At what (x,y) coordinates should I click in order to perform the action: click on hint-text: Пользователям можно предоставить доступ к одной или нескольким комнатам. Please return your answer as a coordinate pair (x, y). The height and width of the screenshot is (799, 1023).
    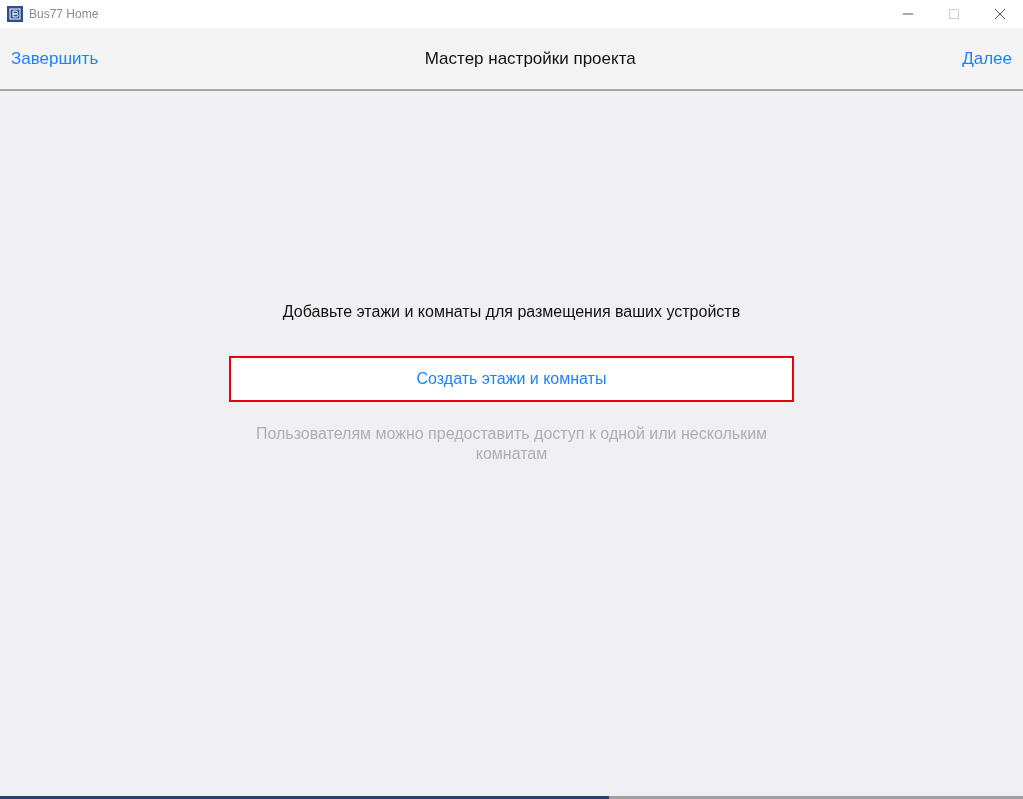
    Looking at the image, I should click on (511, 444).